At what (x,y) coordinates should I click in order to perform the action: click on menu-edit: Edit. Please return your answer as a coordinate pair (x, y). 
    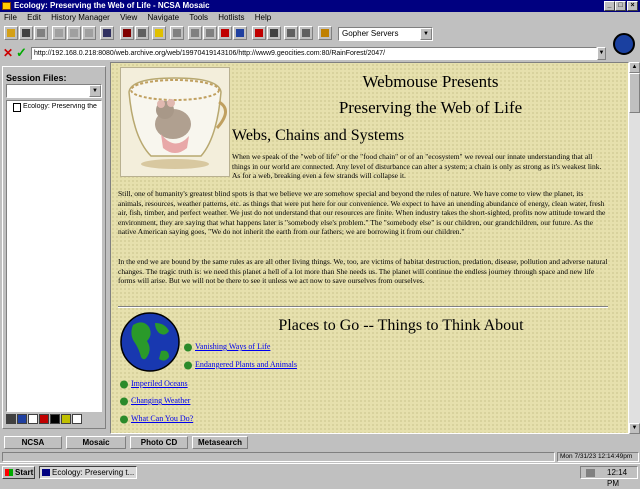
    Looking at the image, I should click on (34, 17).